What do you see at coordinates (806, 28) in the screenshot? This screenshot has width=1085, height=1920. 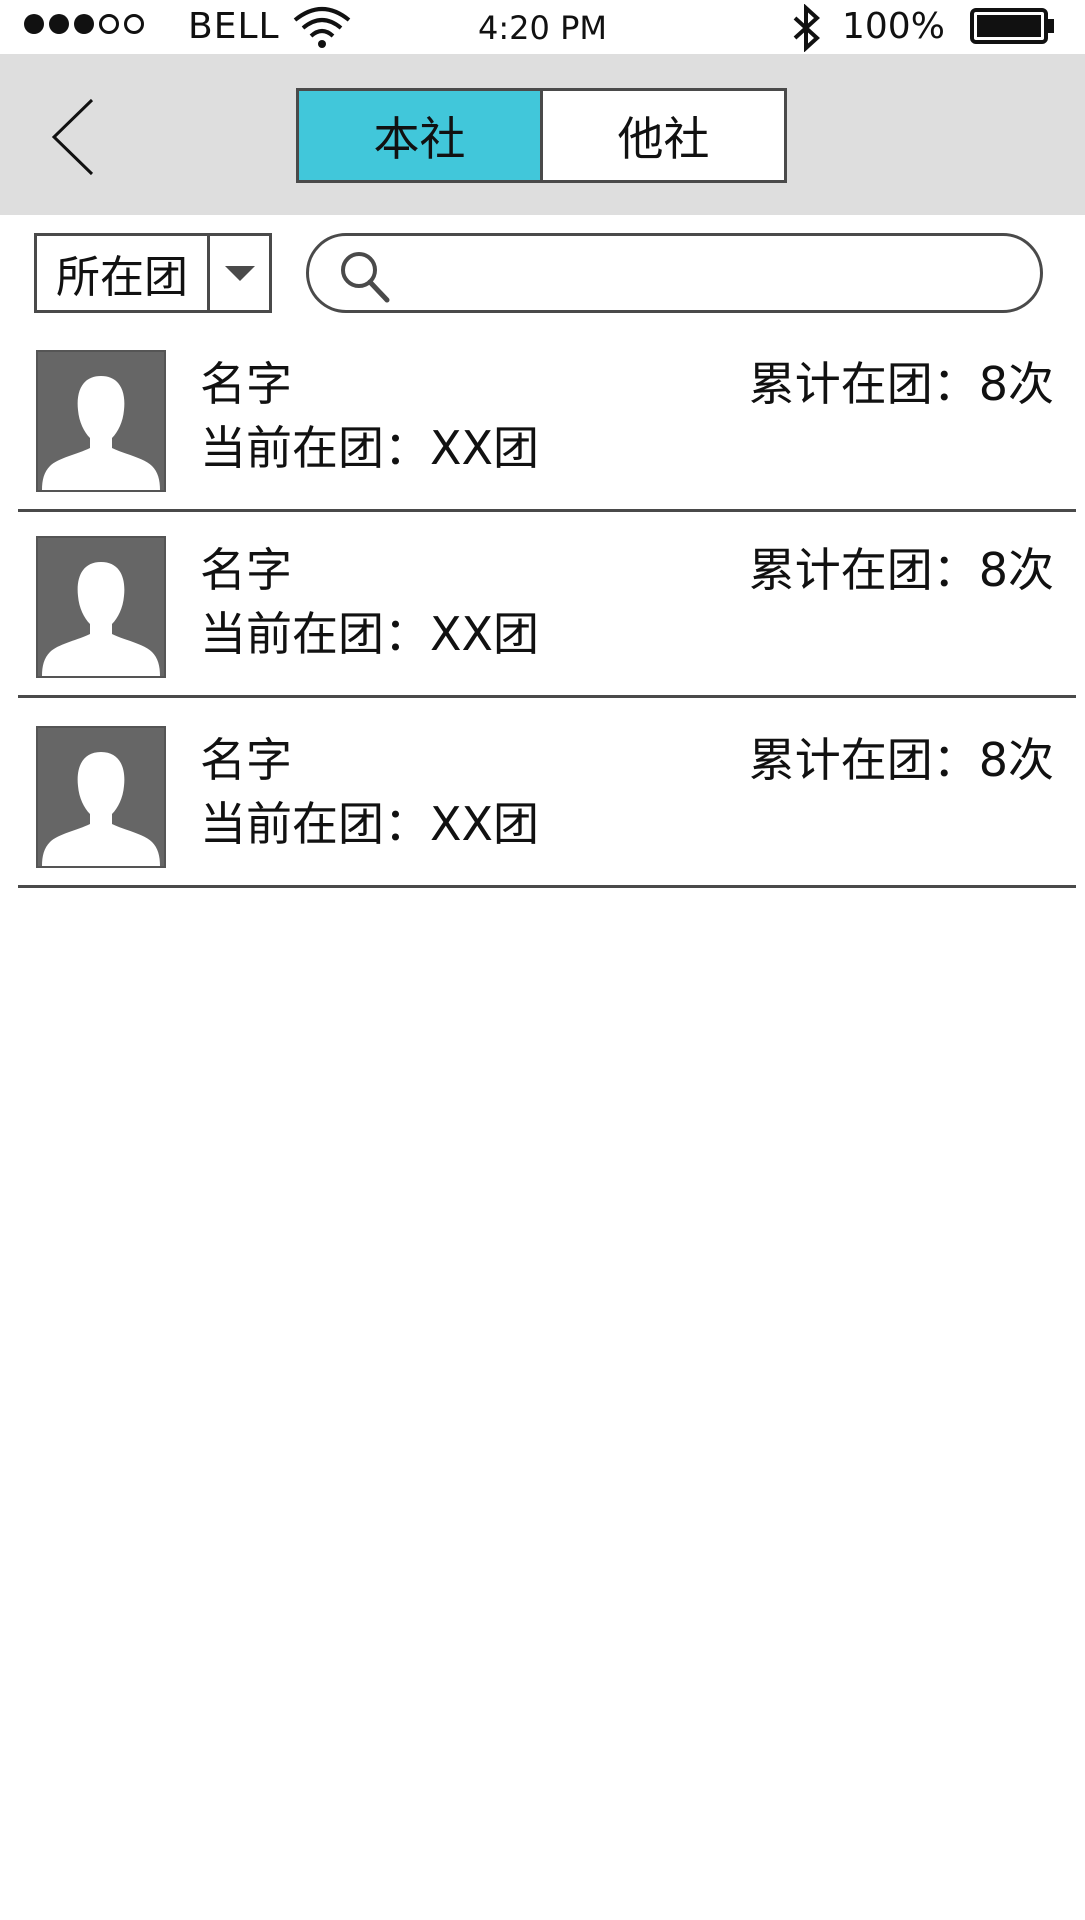 I see `bluetooth-icon` at bounding box center [806, 28].